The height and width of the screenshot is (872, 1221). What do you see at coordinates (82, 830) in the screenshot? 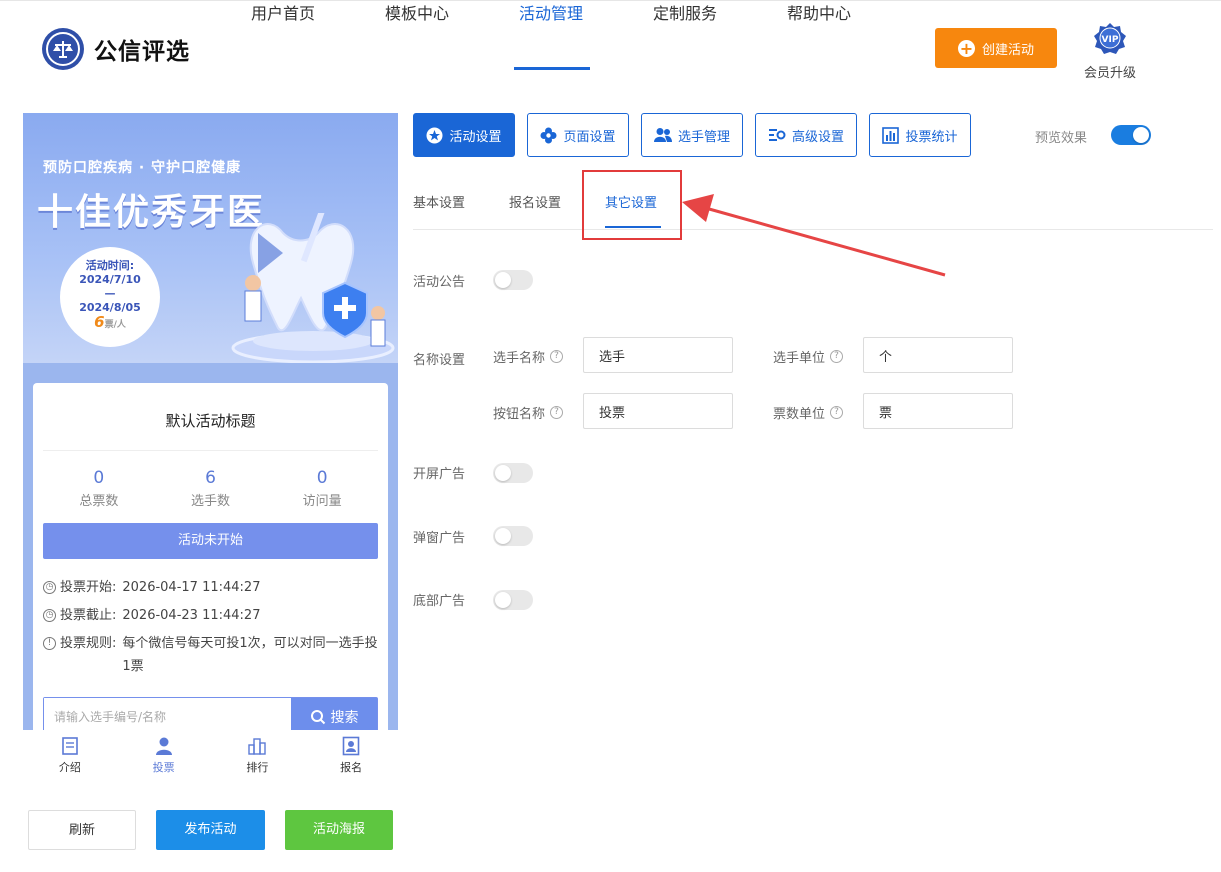
I see `refresh-button: 刷新` at bounding box center [82, 830].